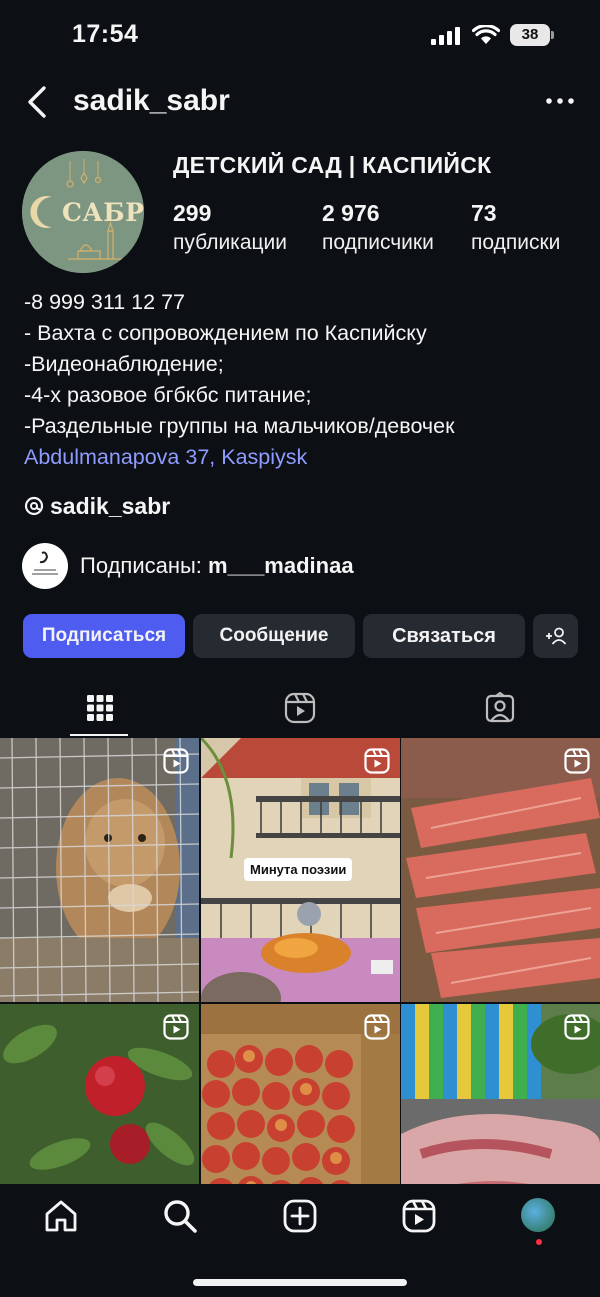  I want to click on suggest-users-button, so click(555, 636).